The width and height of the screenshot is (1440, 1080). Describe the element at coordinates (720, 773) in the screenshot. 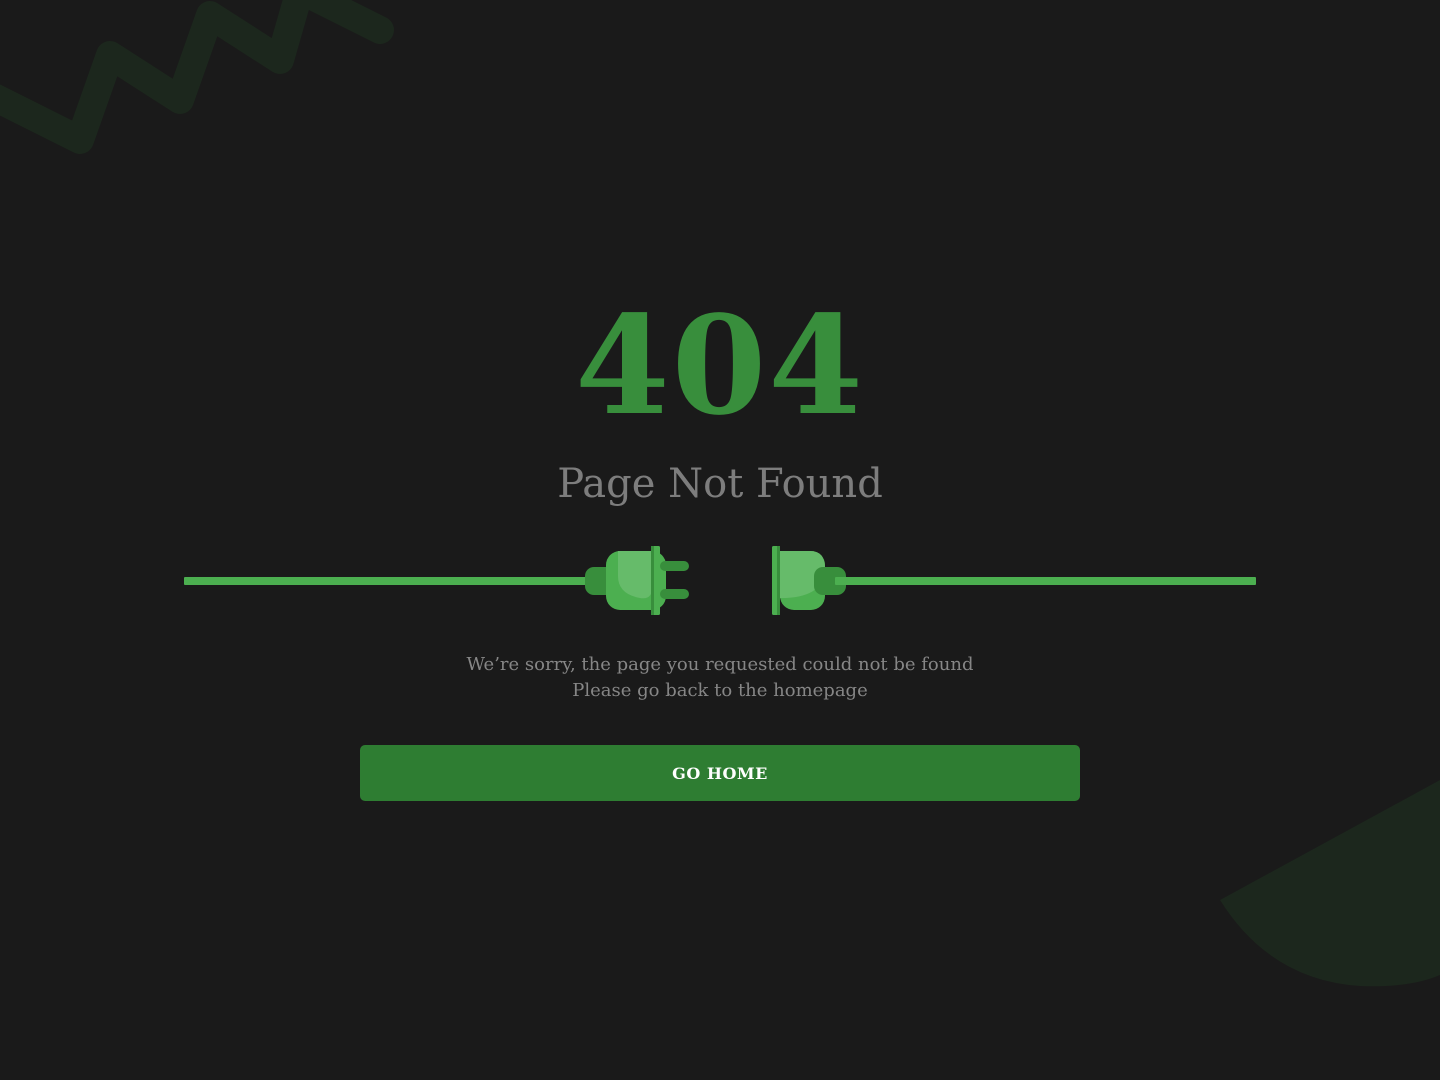

I see `go-home-button: GO HOME` at that location.